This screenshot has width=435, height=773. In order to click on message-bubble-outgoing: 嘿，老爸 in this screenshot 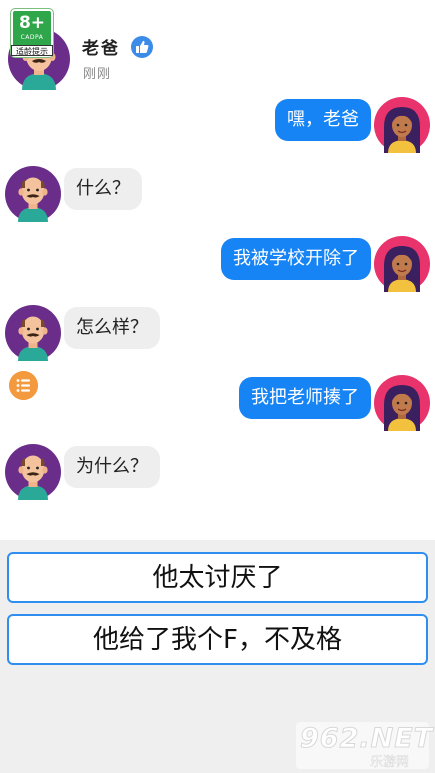, I will do `click(323, 120)`.